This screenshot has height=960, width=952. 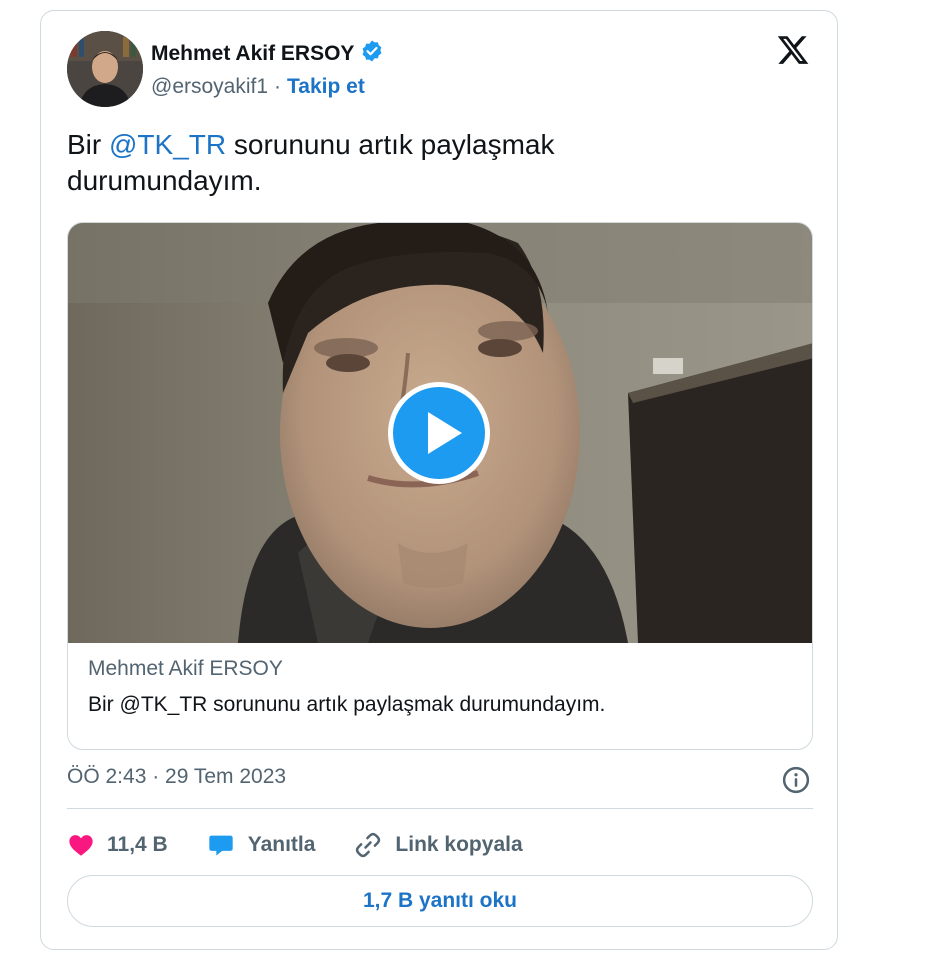 I want to click on avatar, so click(x=105, y=69).